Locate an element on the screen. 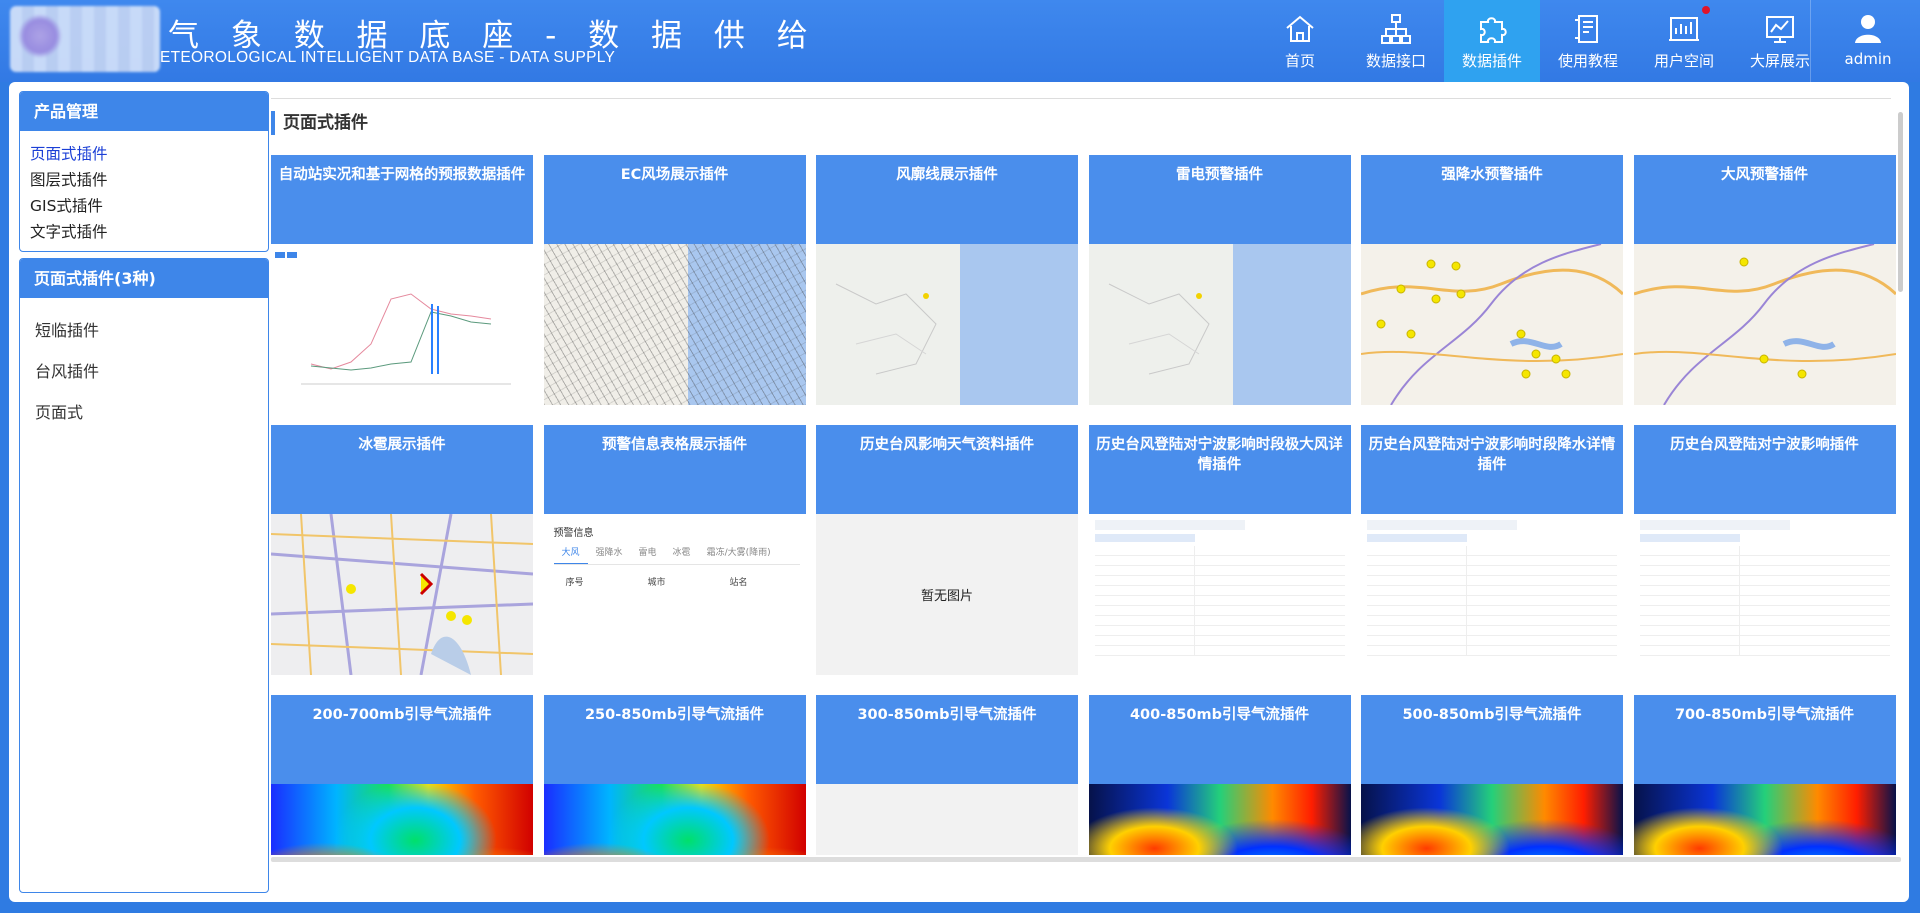  plugin-card: 自动站实况和基于网格的预报数据插件 is located at coordinates (402, 280).